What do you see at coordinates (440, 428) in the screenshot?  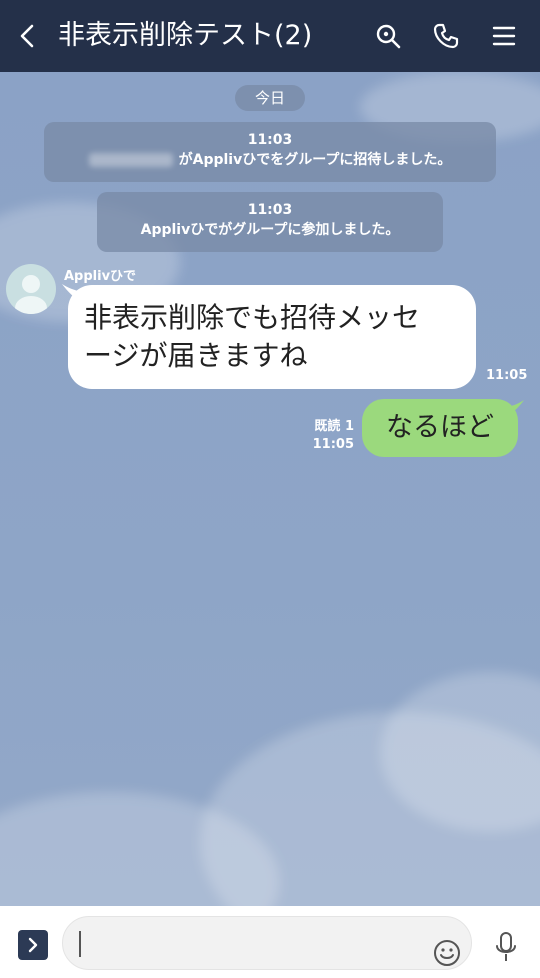 I see `outgoing-message-bubble: なるほど` at bounding box center [440, 428].